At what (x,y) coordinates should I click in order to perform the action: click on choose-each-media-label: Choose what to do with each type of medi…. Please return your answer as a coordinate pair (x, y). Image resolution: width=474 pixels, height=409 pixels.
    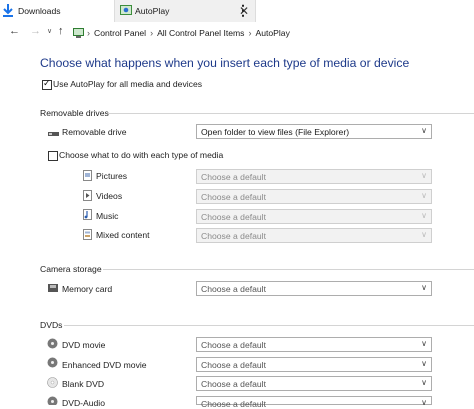
    Looking at the image, I should click on (141, 155).